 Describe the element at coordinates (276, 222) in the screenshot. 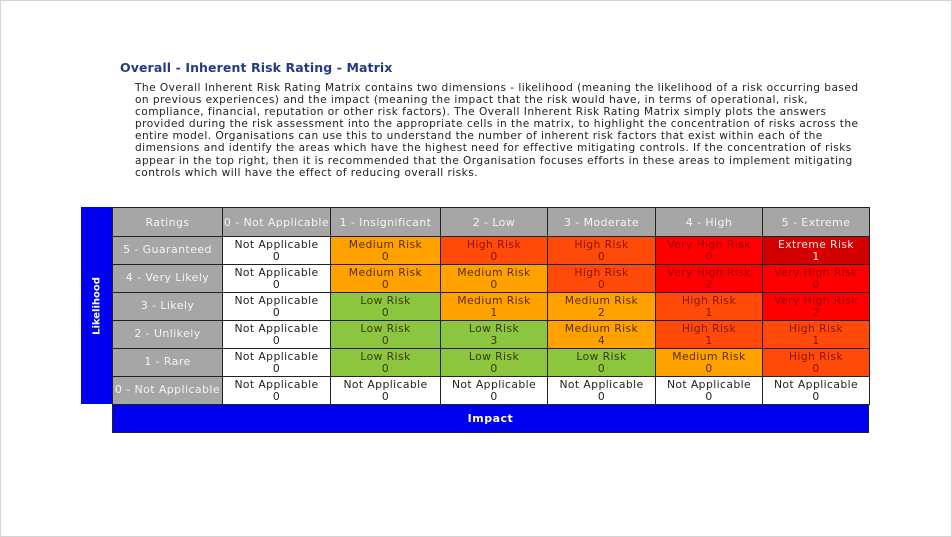

I see `impact-column-header: 0 - Not Applicable` at that location.